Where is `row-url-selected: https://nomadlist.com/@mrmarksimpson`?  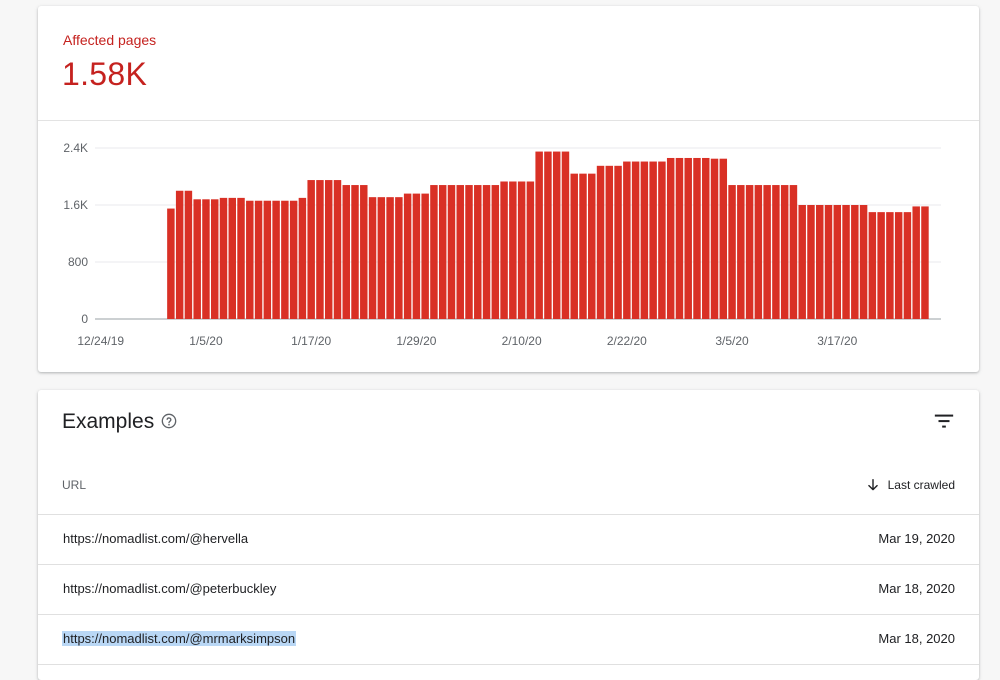 row-url-selected: https://nomadlist.com/@mrmarksimpson is located at coordinates (179, 638).